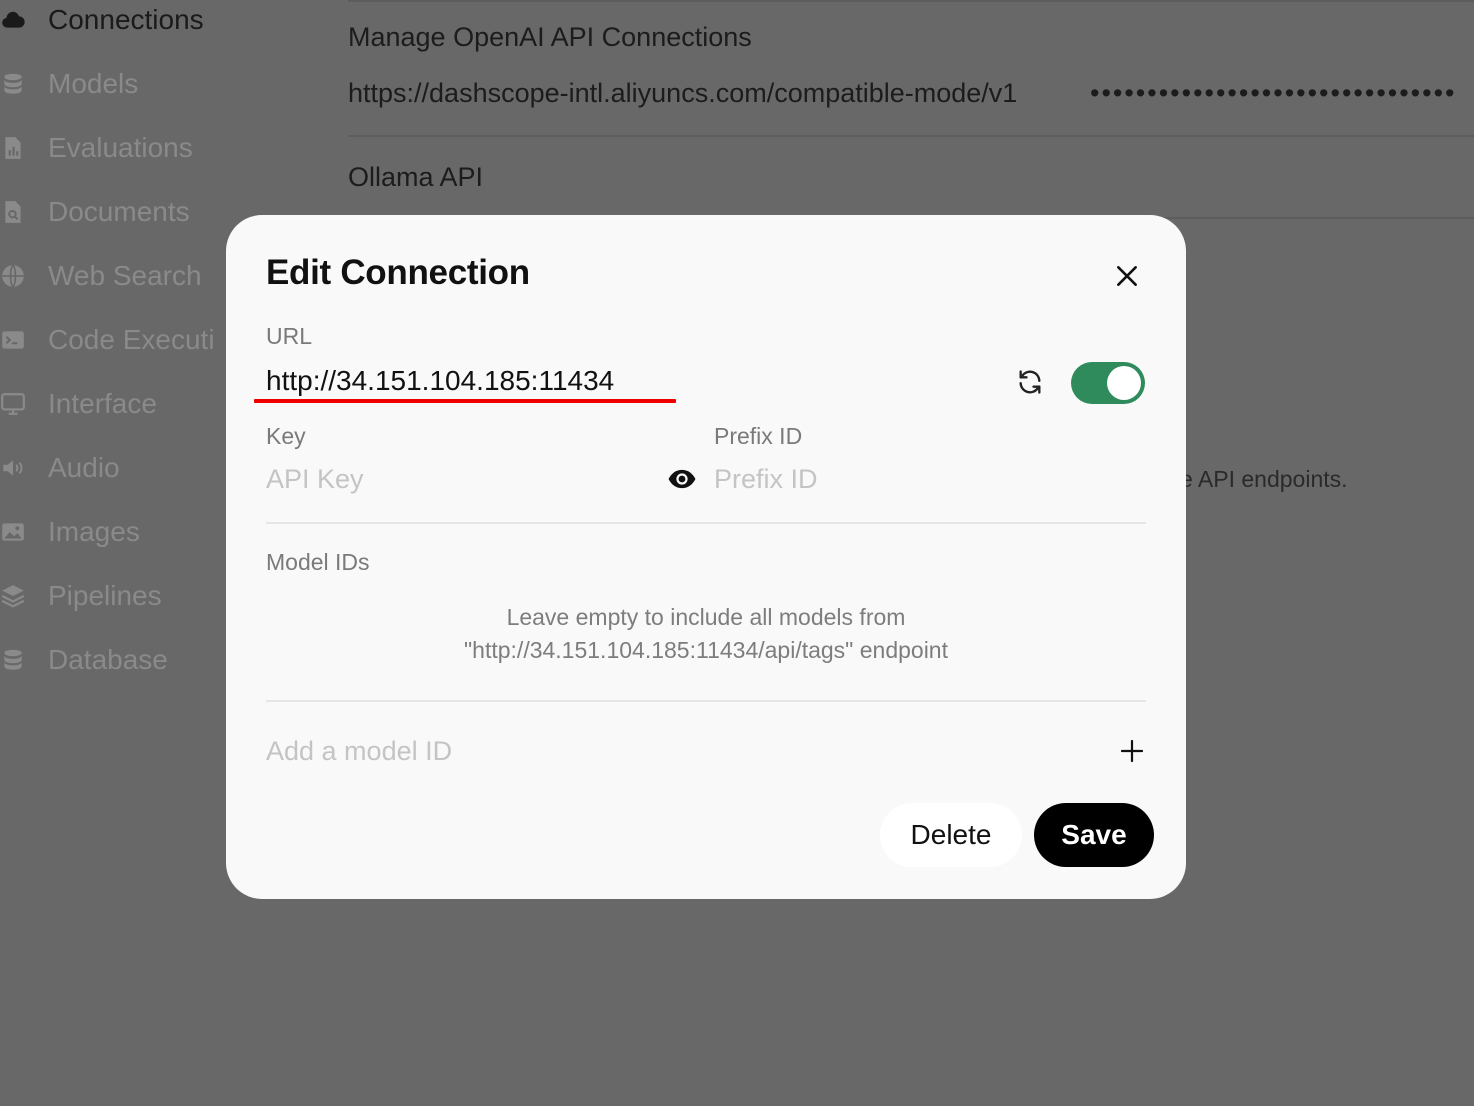 Image resolution: width=1474 pixels, height=1106 pixels. I want to click on show-key-button, so click(682, 479).